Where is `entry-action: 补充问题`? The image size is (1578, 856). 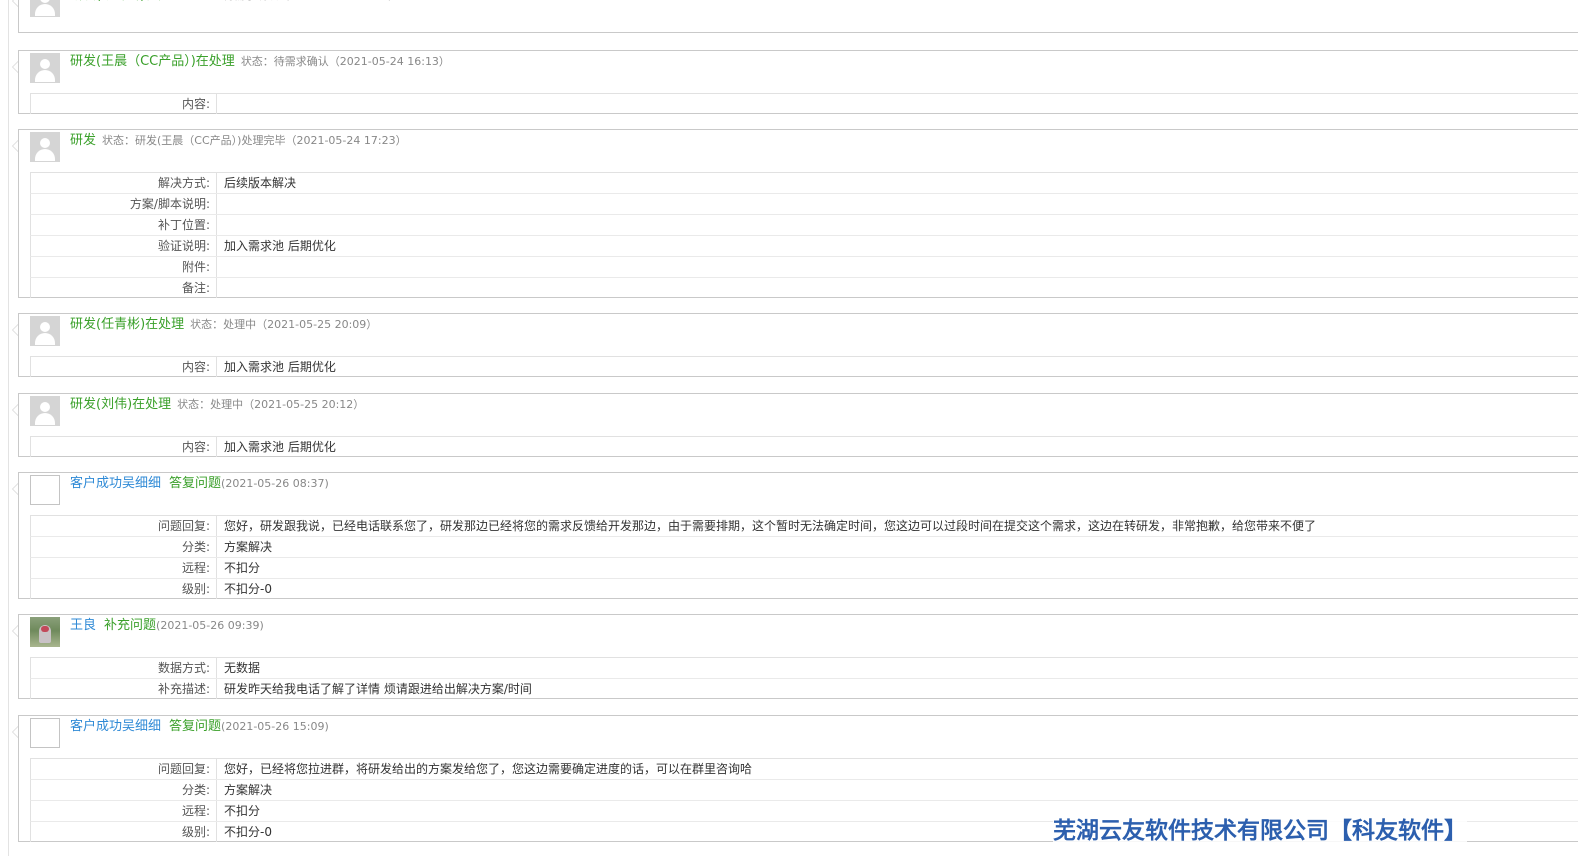 entry-action: 补充问题 is located at coordinates (130, 625).